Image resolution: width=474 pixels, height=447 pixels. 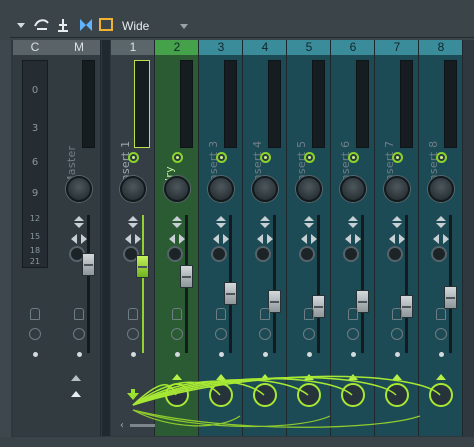 I want to click on mixer-strip-5: 5 Insert 5, so click(x=309, y=238).